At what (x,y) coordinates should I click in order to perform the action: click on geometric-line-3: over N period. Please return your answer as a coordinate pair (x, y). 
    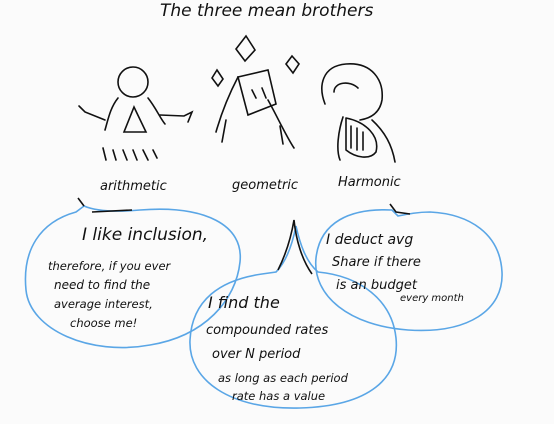
    Looking at the image, I should click on (256, 354).